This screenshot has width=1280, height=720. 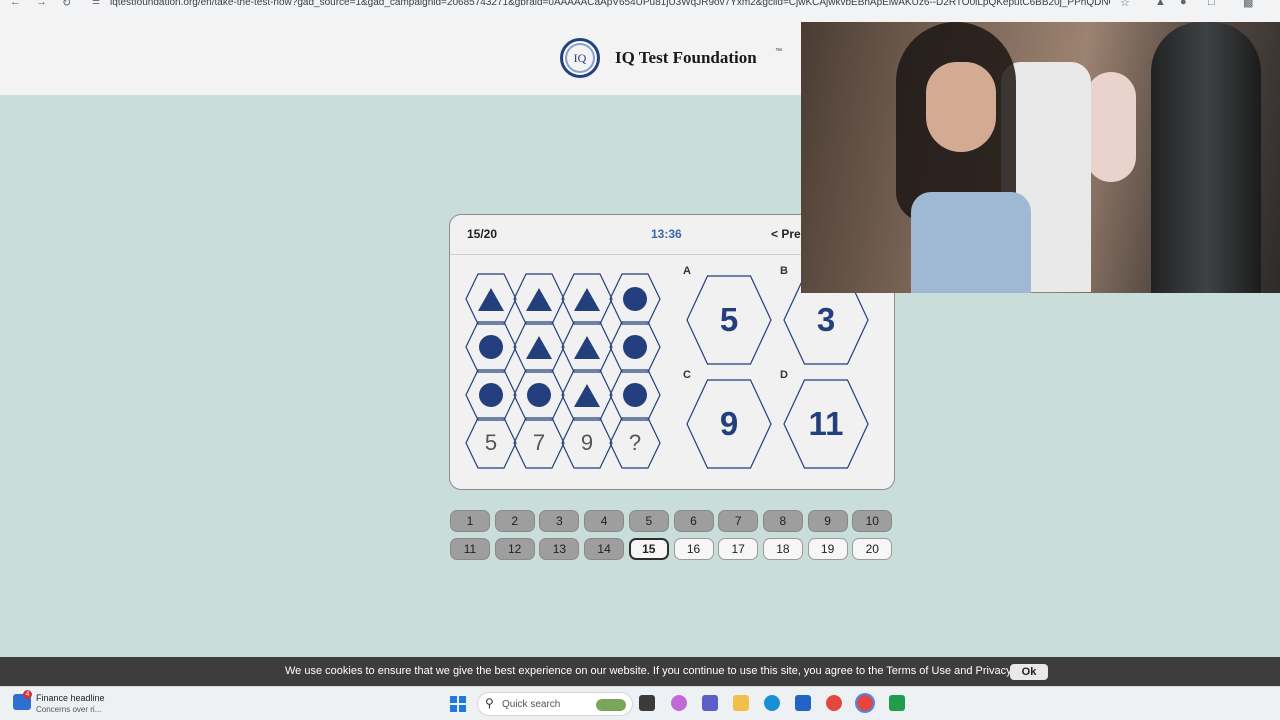 I want to click on plush-toy, so click(x=1111, y=127).